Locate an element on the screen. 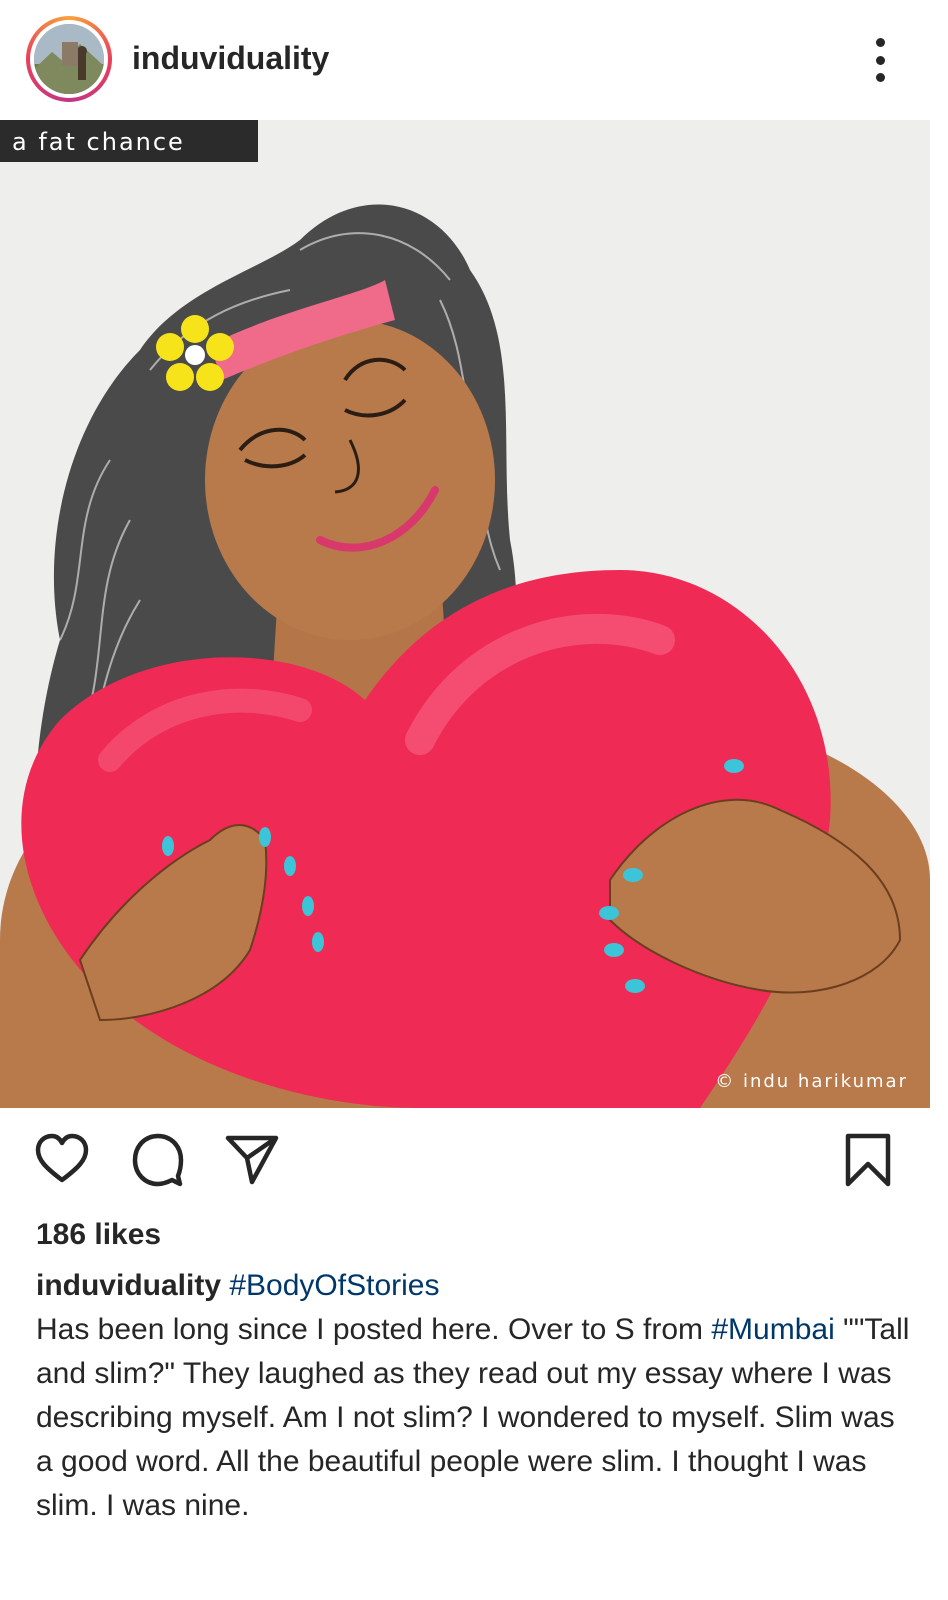 The width and height of the screenshot is (948, 1600). hashtag-link: #BodyOfStories is located at coordinates (334, 1285).